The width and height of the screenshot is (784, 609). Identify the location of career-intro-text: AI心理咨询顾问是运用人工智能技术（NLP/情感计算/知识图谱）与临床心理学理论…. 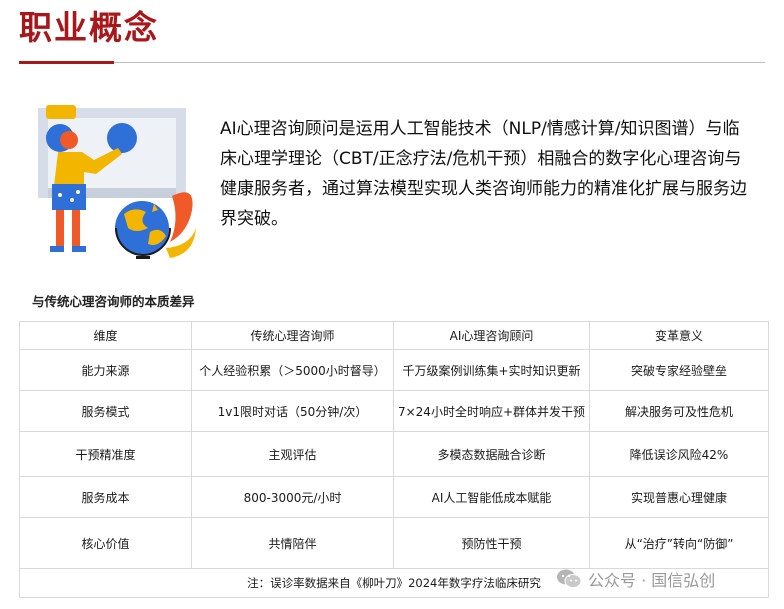
(483, 174).